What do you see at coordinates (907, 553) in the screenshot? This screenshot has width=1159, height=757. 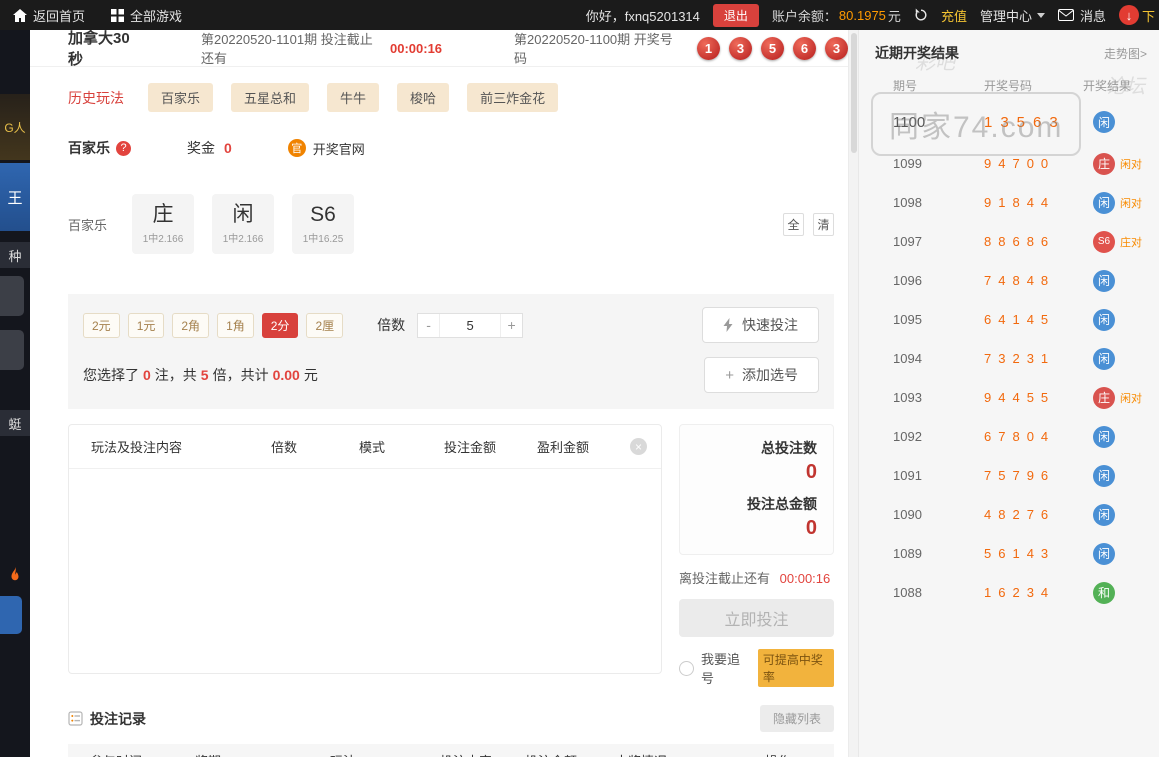 I see `result-period: 1089` at bounding box center [907, 553].